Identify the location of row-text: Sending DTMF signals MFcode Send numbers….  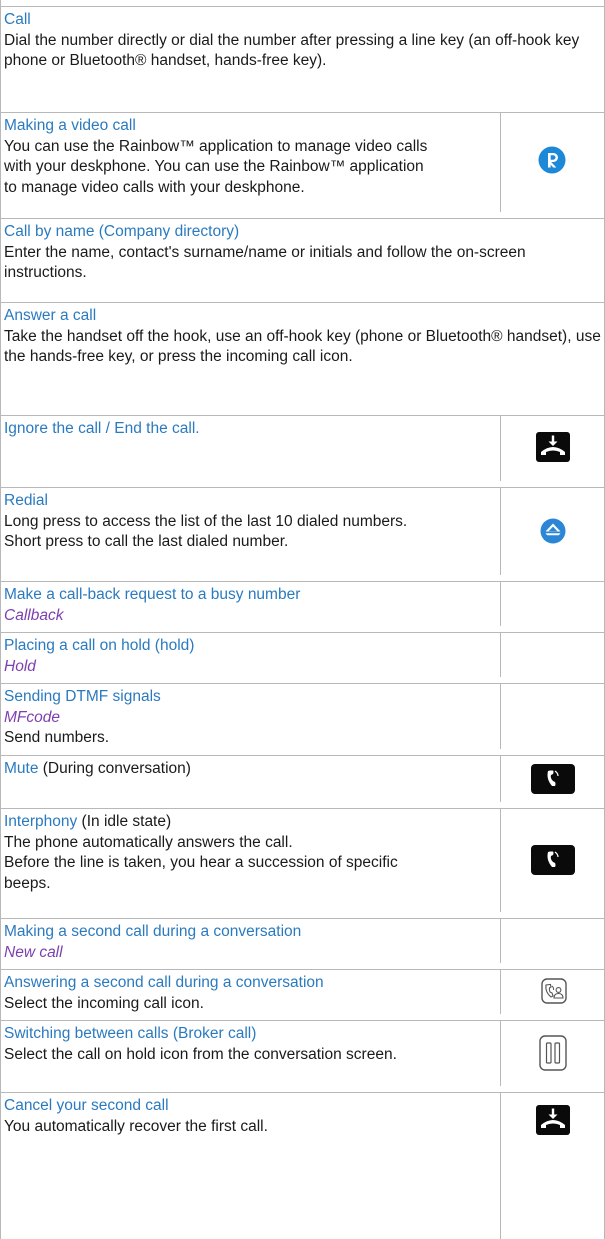
(224, 718).